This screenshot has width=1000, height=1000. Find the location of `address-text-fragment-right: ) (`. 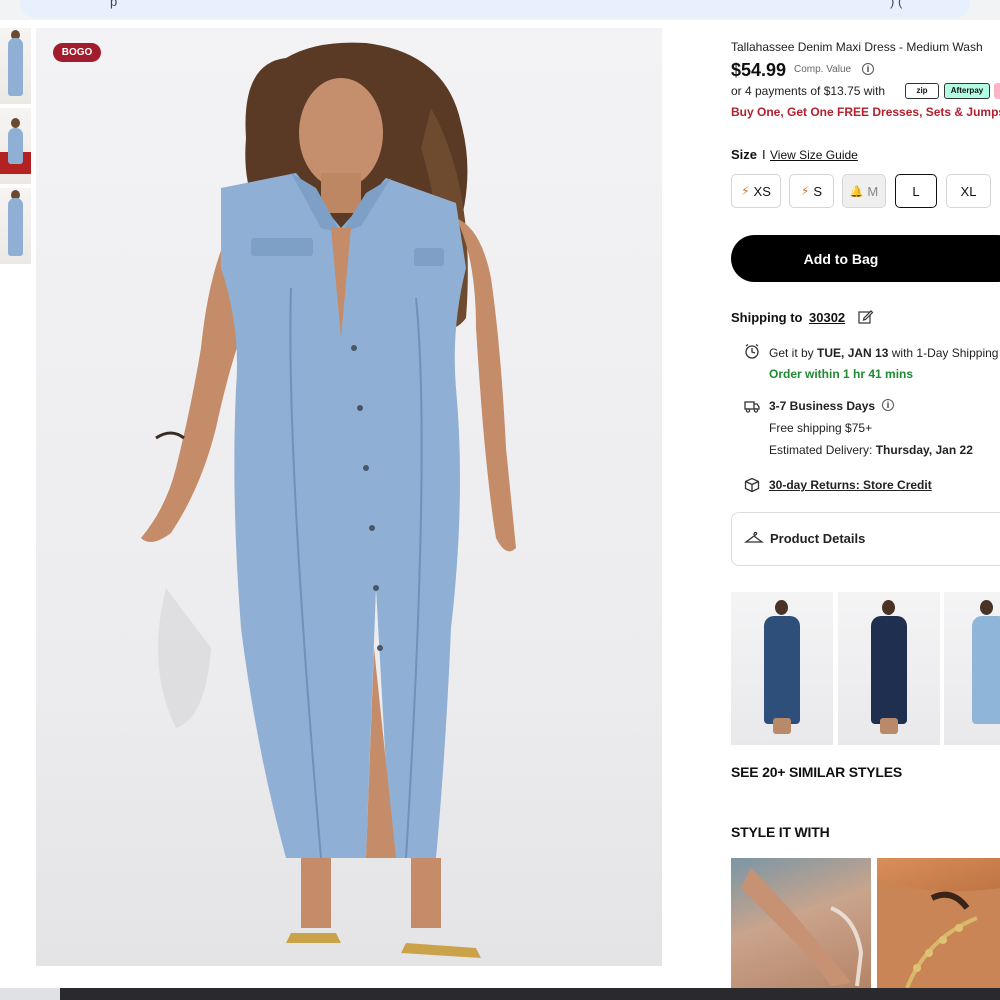

address-text-fragment-right: ) ( is located at coordinates (896, 4).